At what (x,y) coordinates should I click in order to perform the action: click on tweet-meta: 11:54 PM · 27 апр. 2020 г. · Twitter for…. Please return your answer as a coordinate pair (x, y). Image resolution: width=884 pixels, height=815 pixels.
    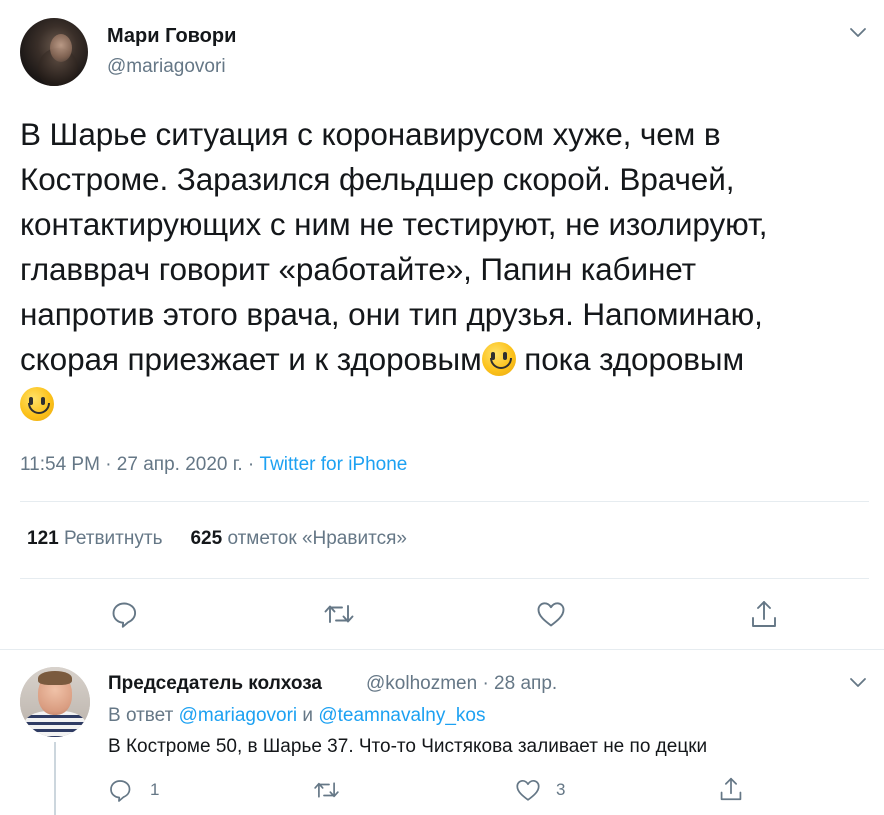
    Looking at the image, I should click on (213, 465).